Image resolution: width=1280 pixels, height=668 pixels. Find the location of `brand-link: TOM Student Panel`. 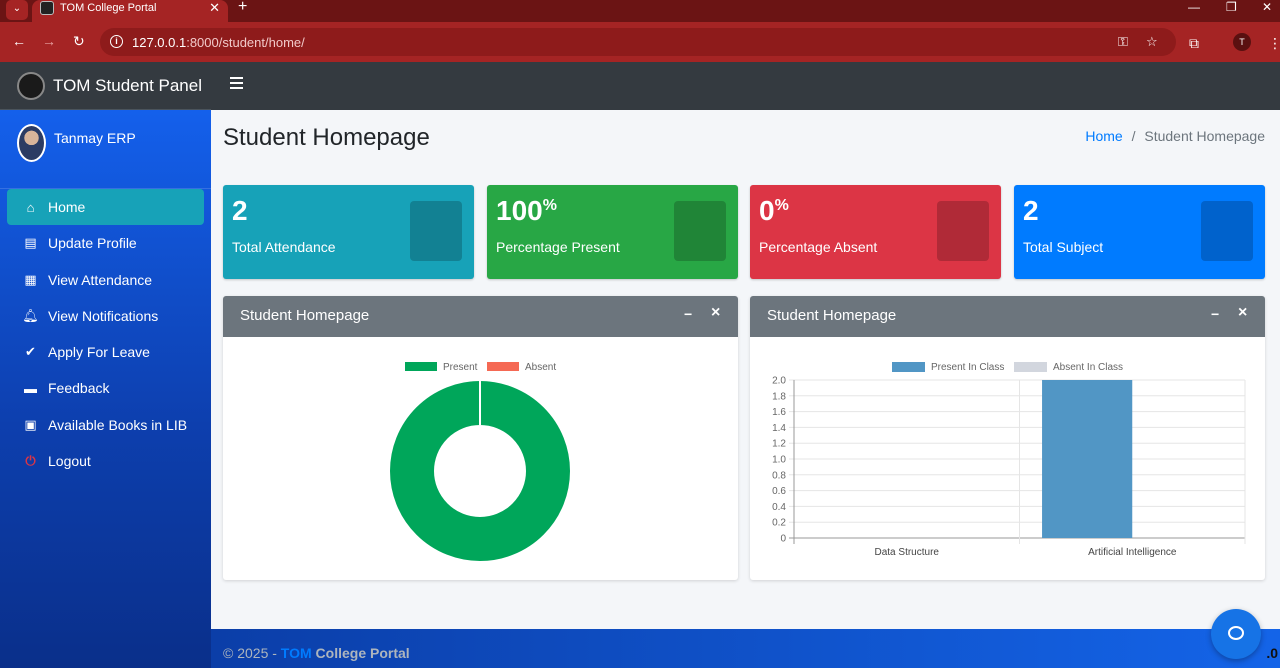

brand-link: TOM Student Panel is located at coordinates (105, 86).